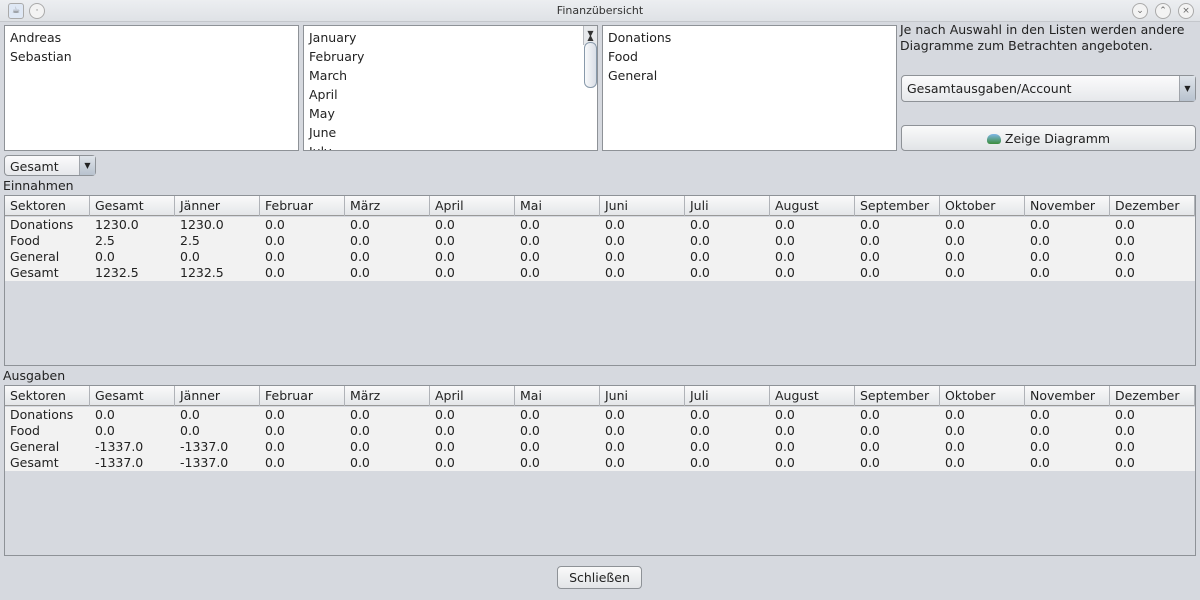 The height and width of the screenshot is (600, 1200). I want to click on window-title: Finanzübersicht, so click(600, 10).